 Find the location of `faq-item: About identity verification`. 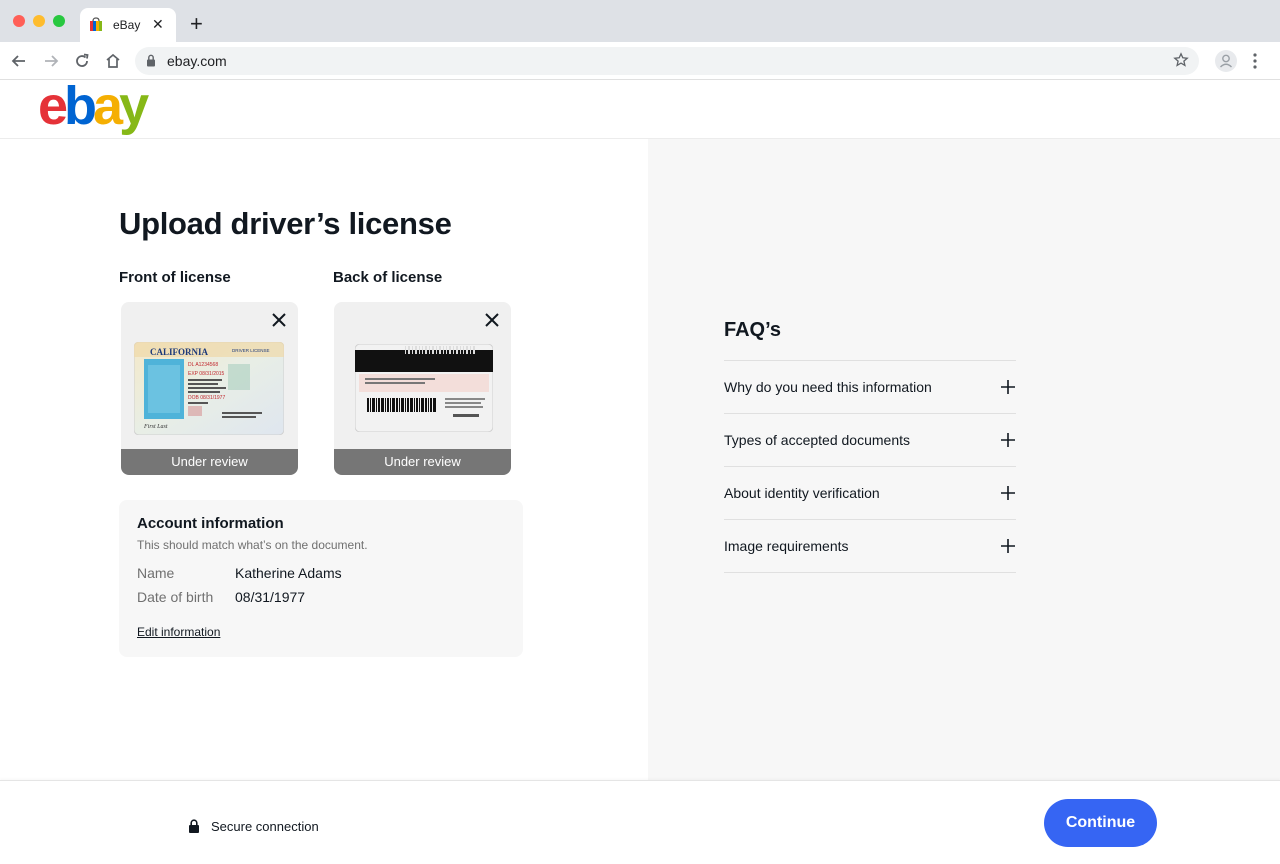

faq-item: About identity verification is located at coordinates (870, 493).